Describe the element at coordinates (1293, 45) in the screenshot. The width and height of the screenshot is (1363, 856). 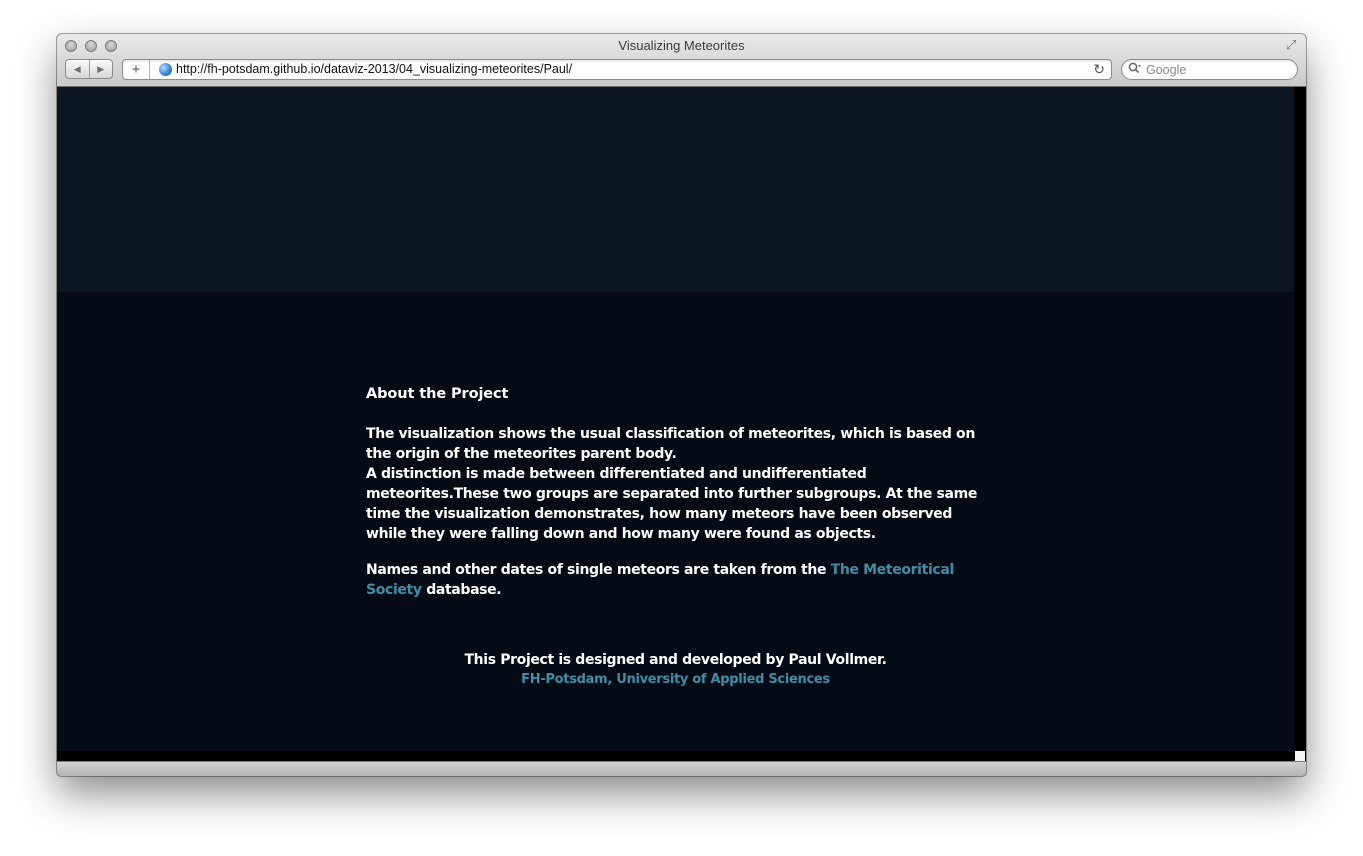
I see `fullscreen-icon: ⤢` at that location.